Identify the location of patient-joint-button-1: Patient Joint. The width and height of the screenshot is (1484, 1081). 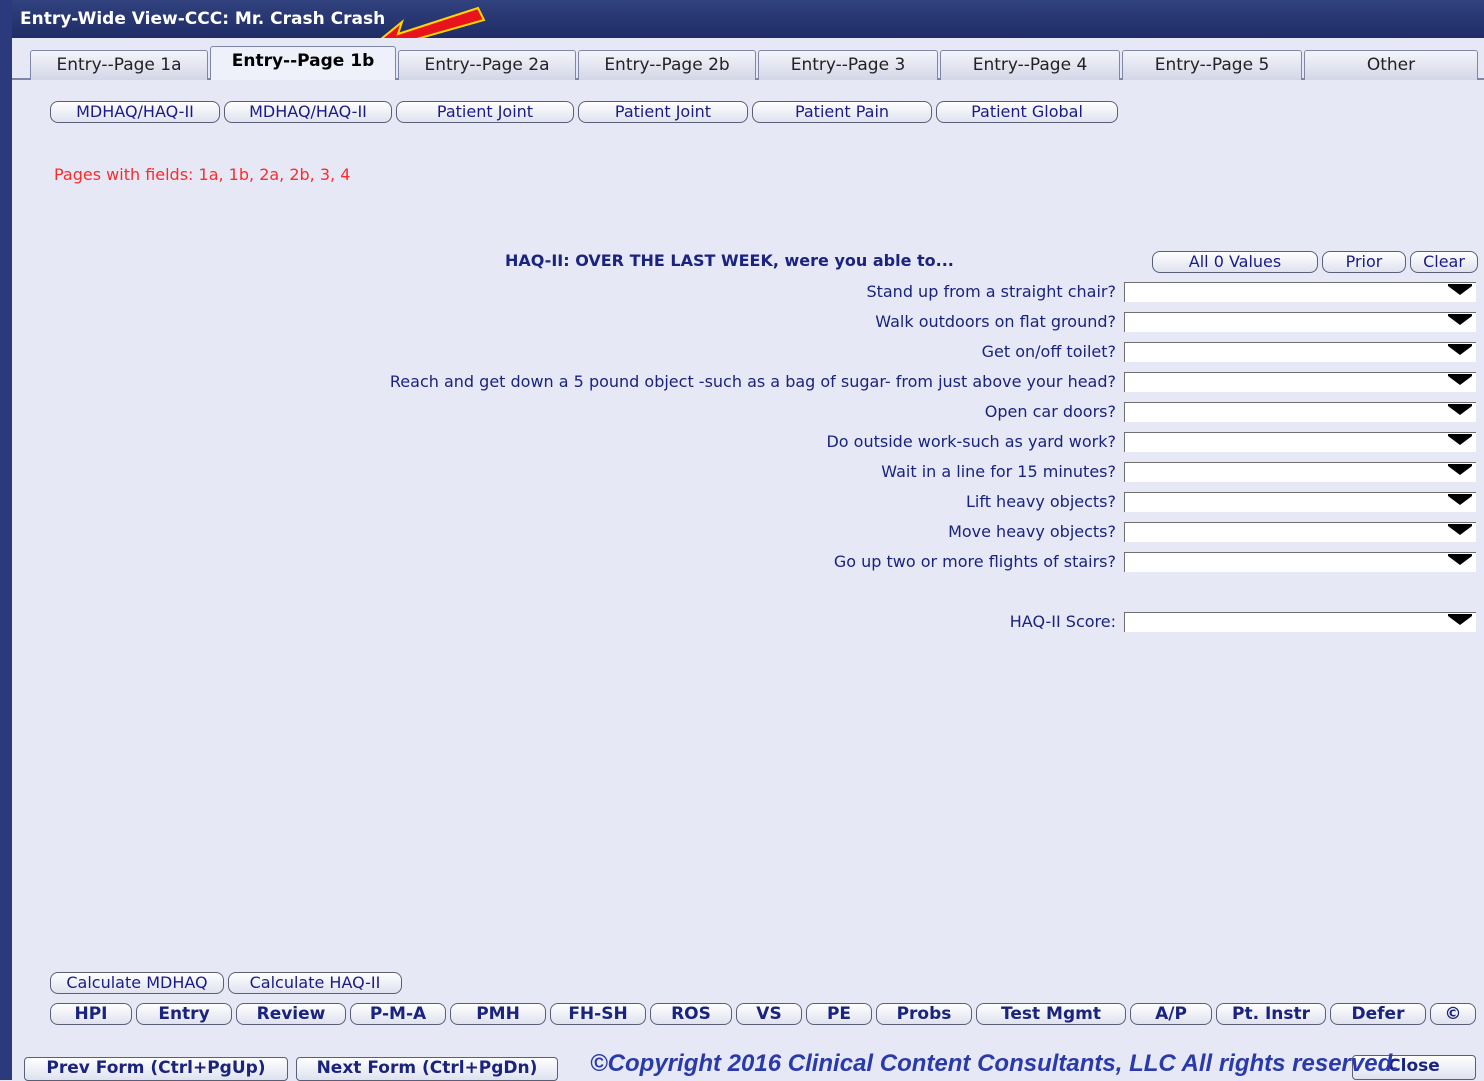
(485, 112).